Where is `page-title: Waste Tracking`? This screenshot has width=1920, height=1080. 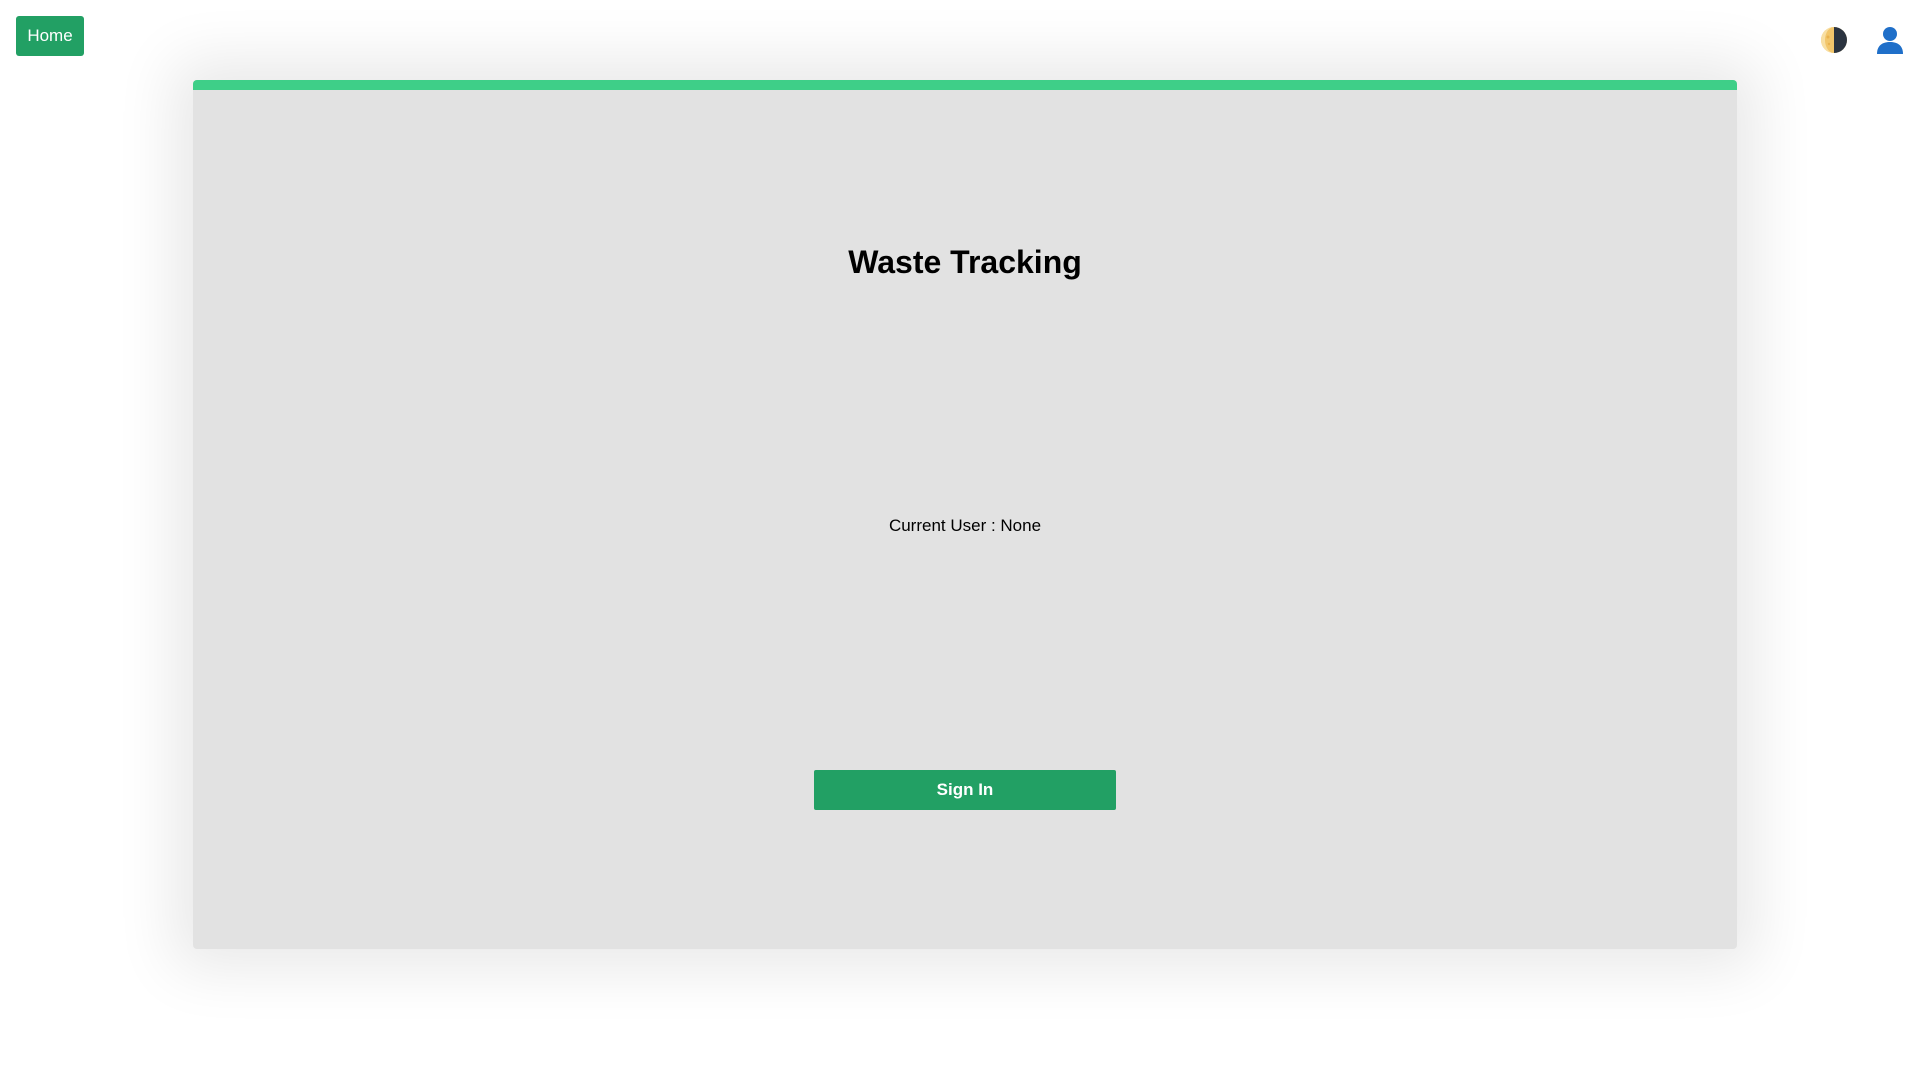 page-title: Waste Tracking is located at coordinates (965, 262).